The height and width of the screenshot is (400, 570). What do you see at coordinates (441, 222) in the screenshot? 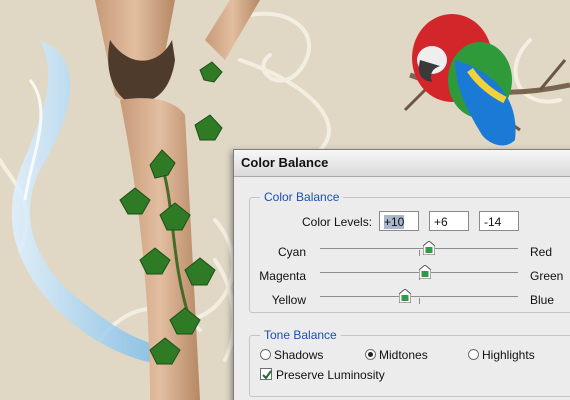
I see `level-magenta-green-value: +6` at bounding box center [441, 222].